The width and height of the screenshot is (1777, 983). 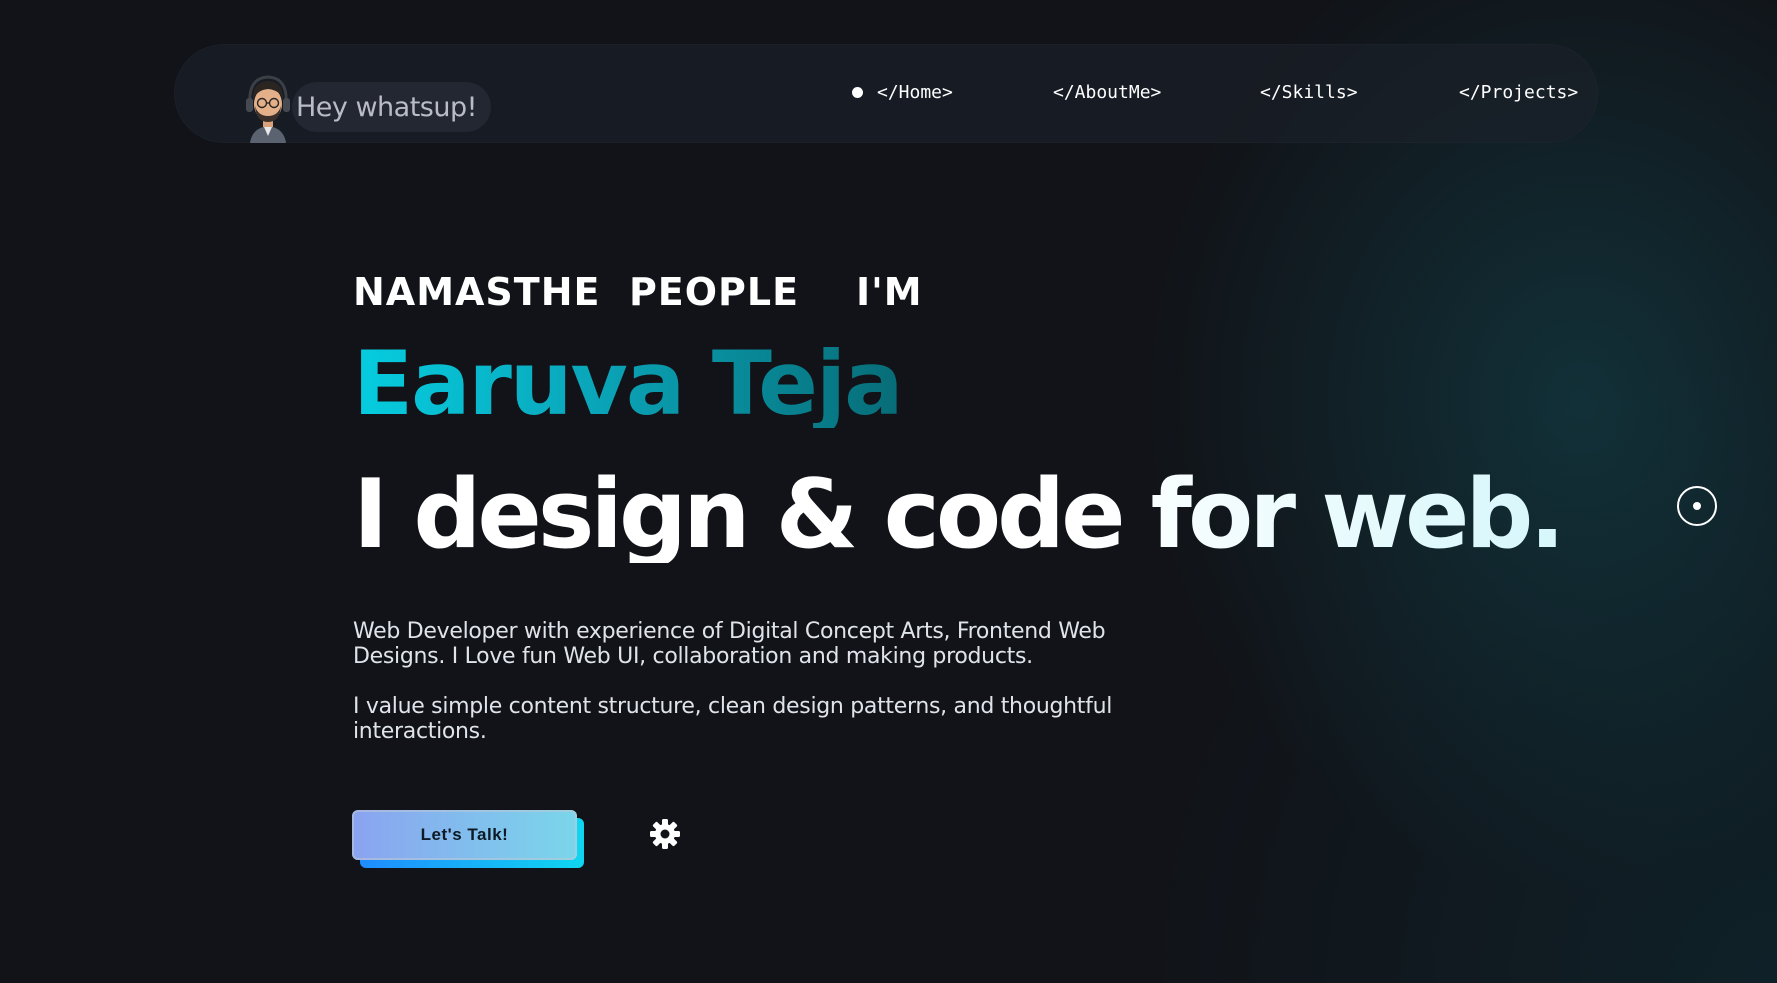 What do you see at coordinates (959, 515) in the screenshot?
I see `hero-tagline: I design & code for web.` at bounding box center [959, 515].